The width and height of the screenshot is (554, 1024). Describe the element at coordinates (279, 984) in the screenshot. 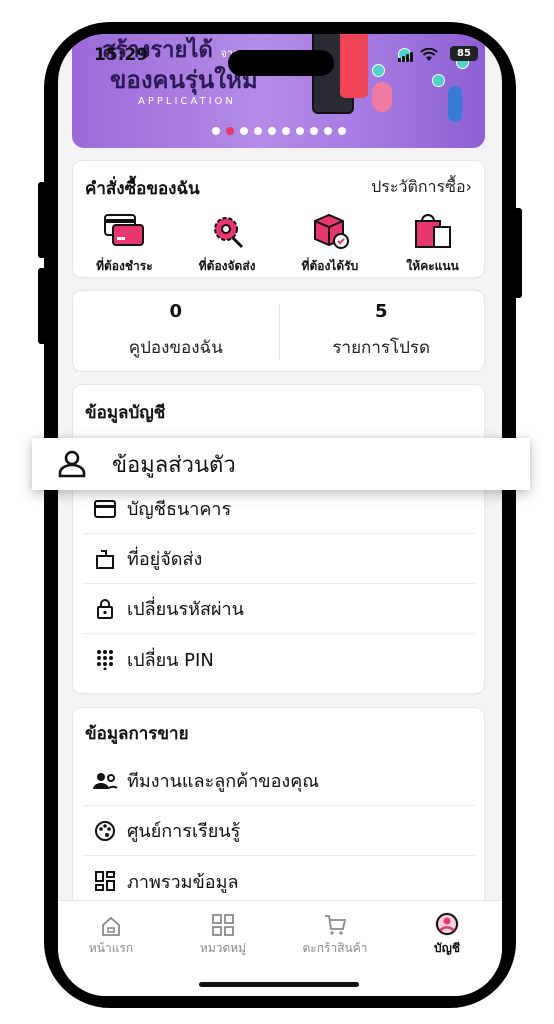

I see `home-indicator` at that location.